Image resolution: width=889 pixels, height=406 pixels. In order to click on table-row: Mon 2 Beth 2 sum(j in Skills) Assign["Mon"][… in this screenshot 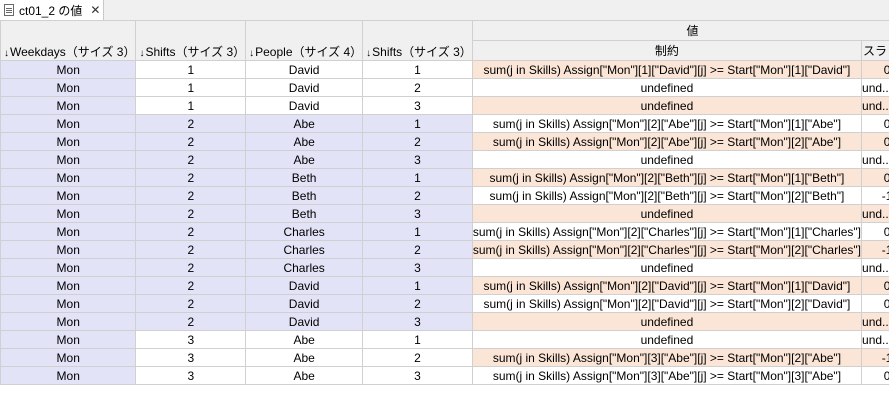, I will do `click(444, 195)`.